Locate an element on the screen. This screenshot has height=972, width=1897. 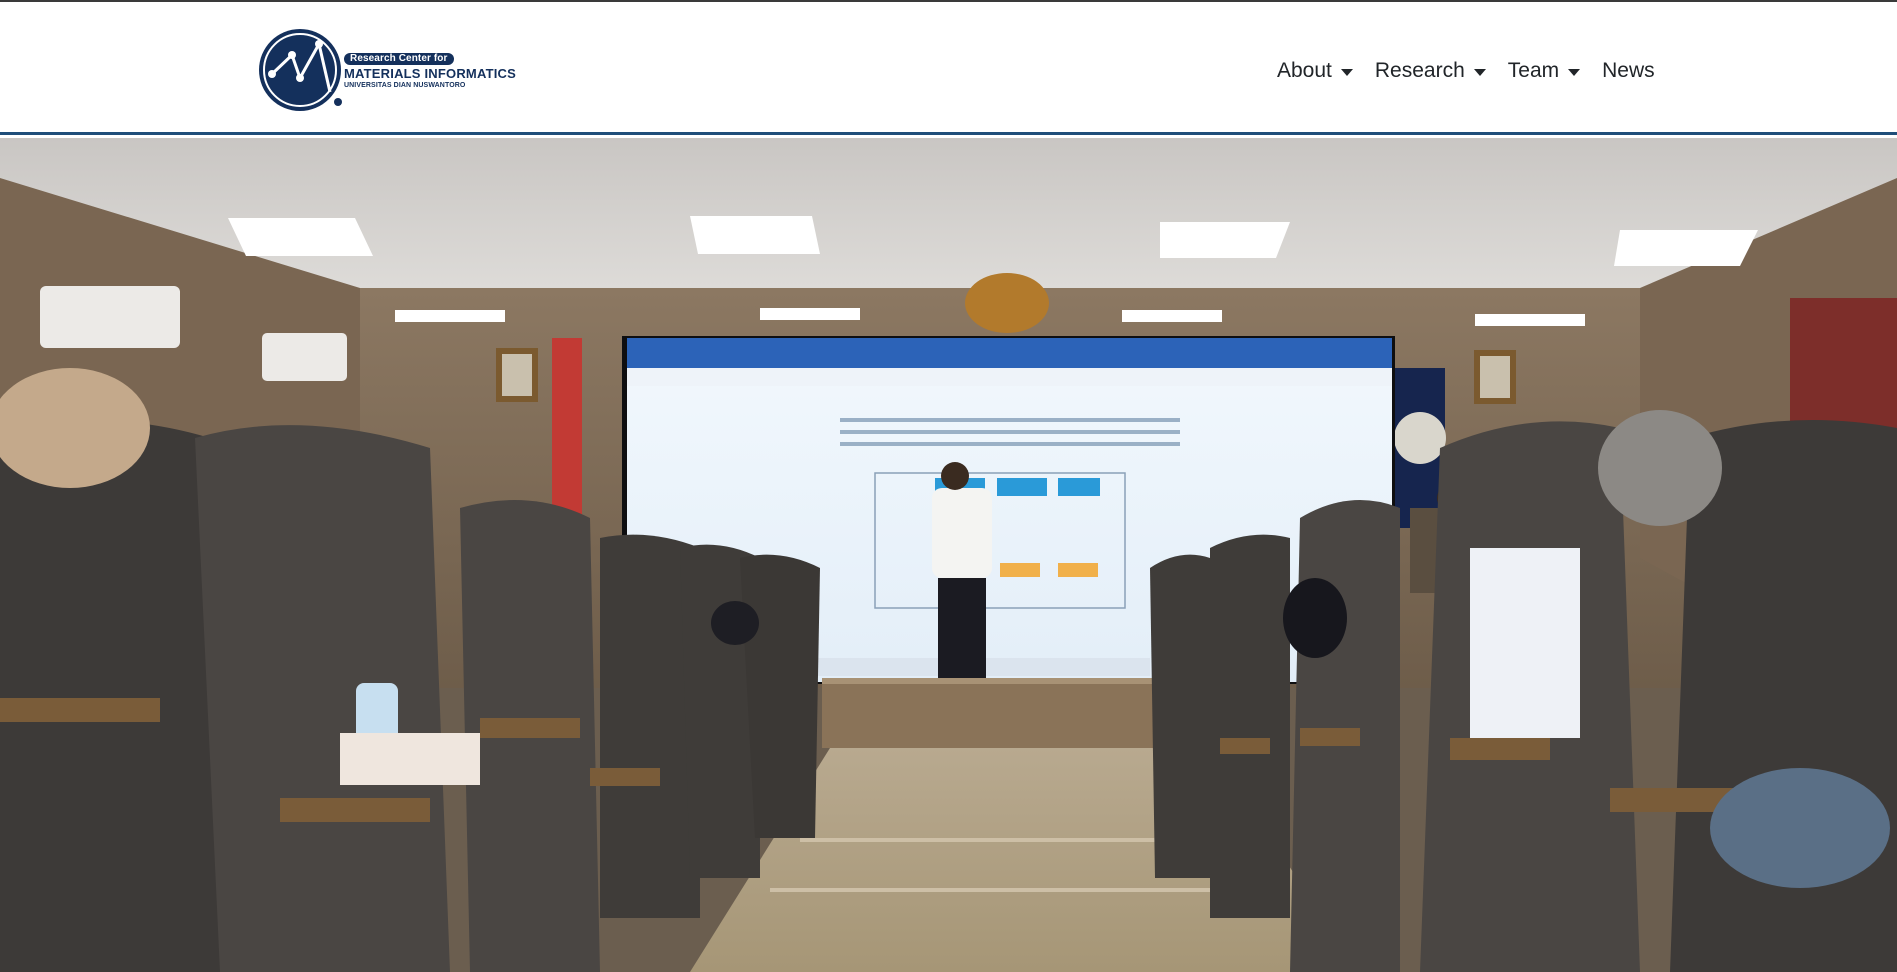
nav-news-label: News is located at coordinates (1628, 70).